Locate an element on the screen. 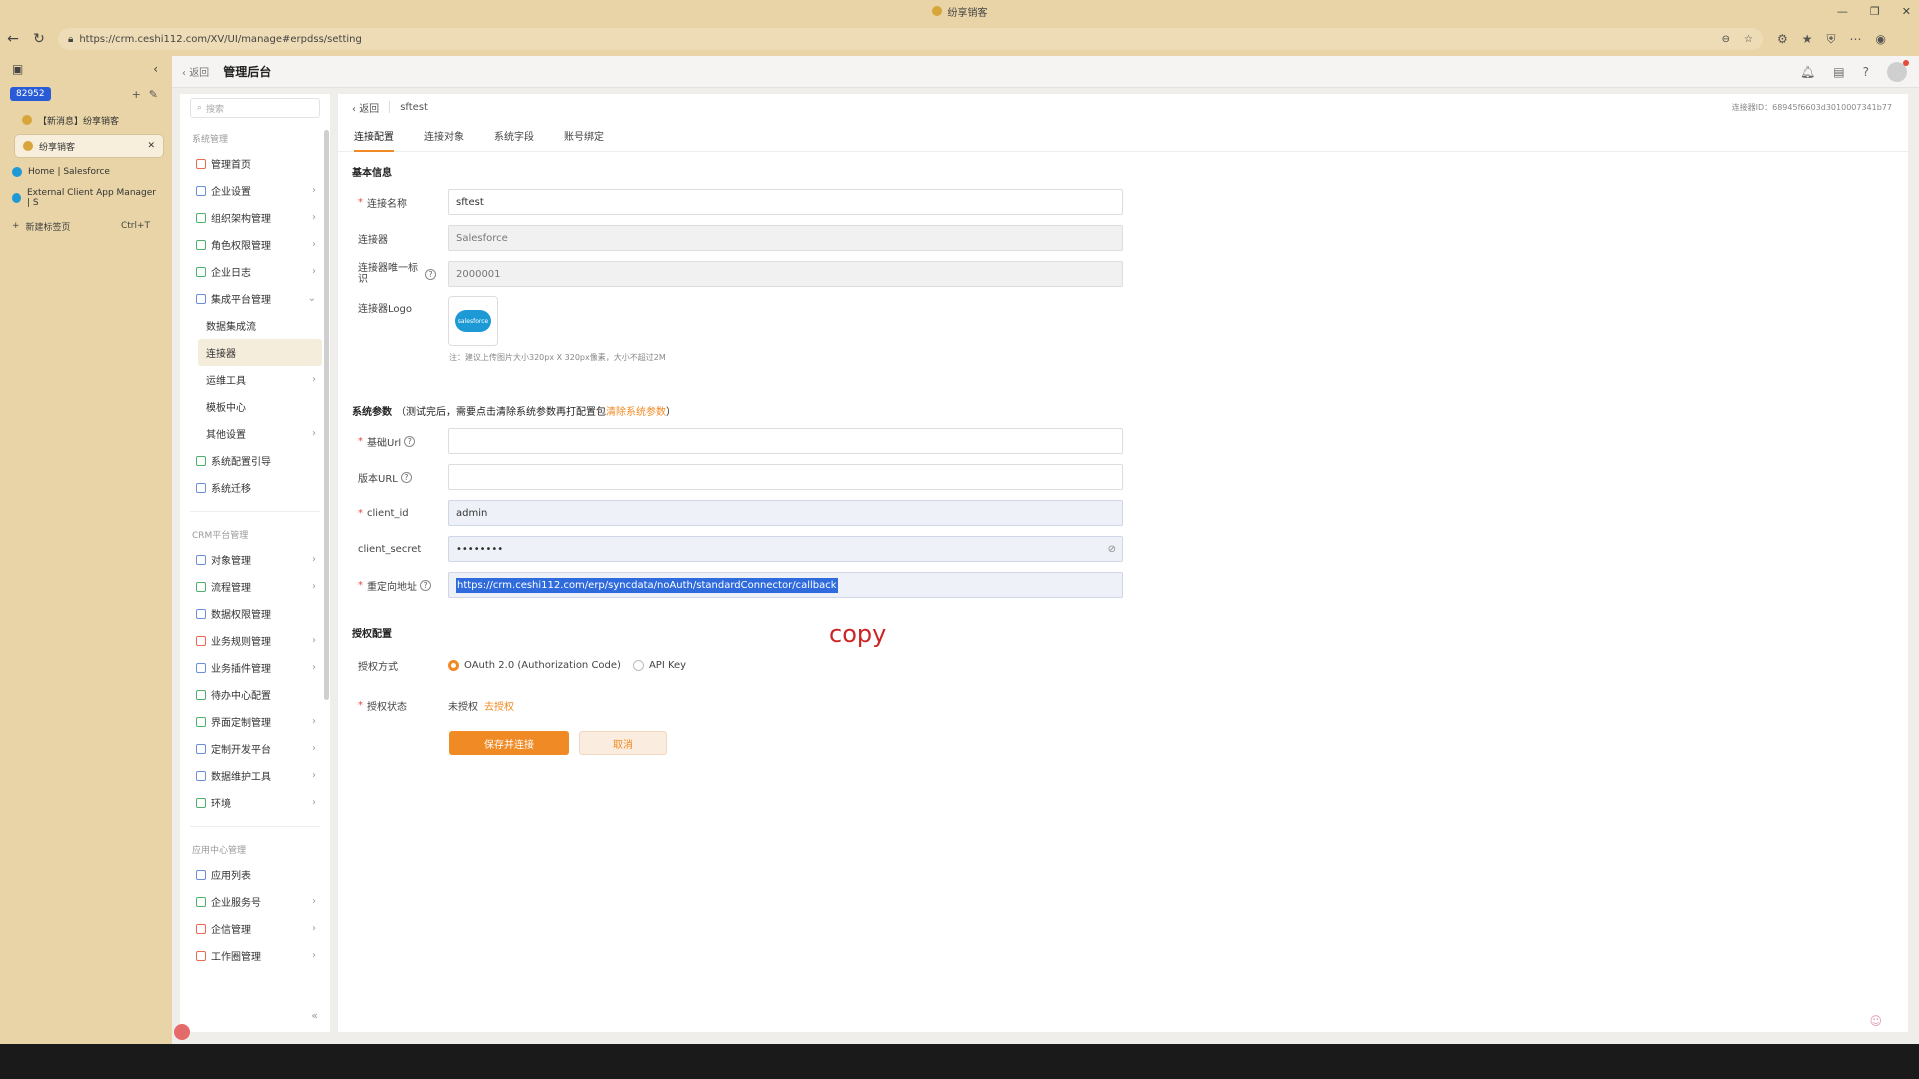 This screenshot has width=1919, height=1079. assistant-icon: ☺ is located at coordinates (1875, 1021).